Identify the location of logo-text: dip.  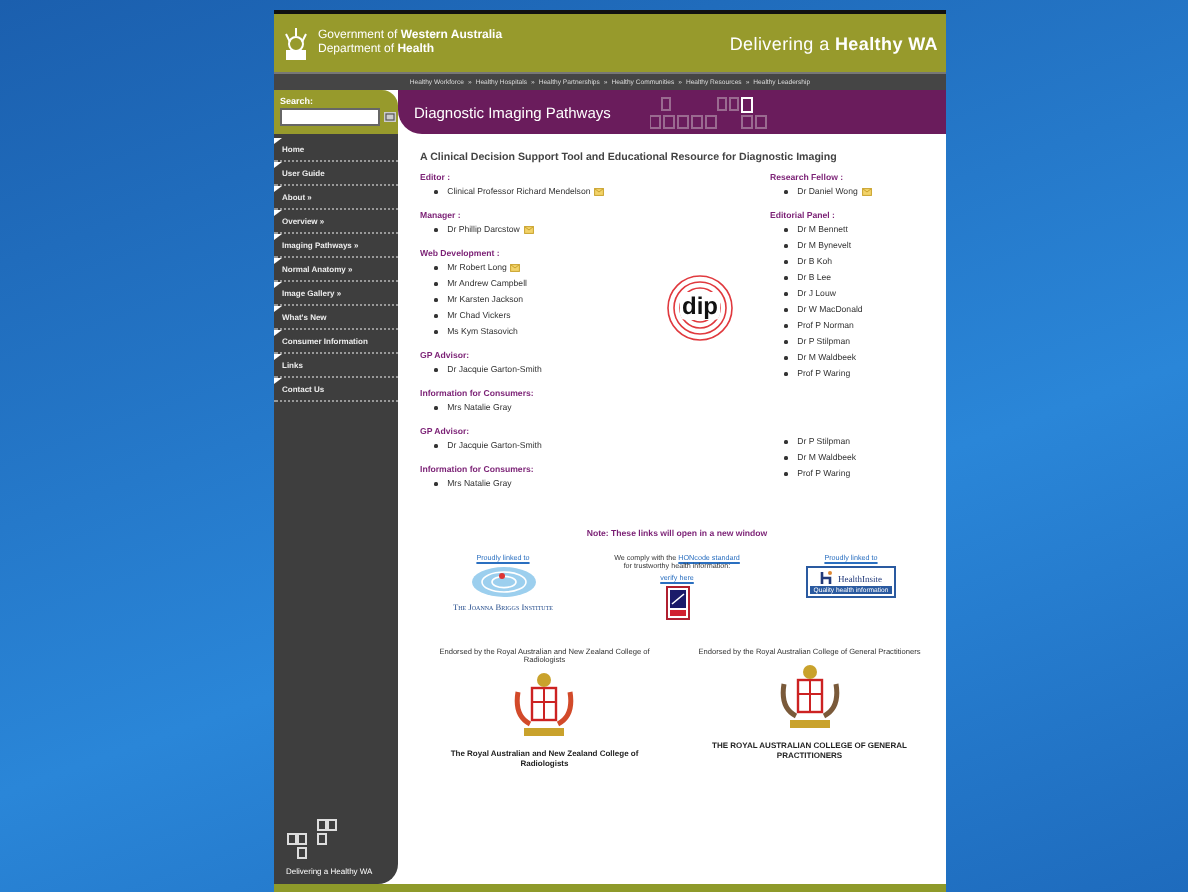
(700, 306).